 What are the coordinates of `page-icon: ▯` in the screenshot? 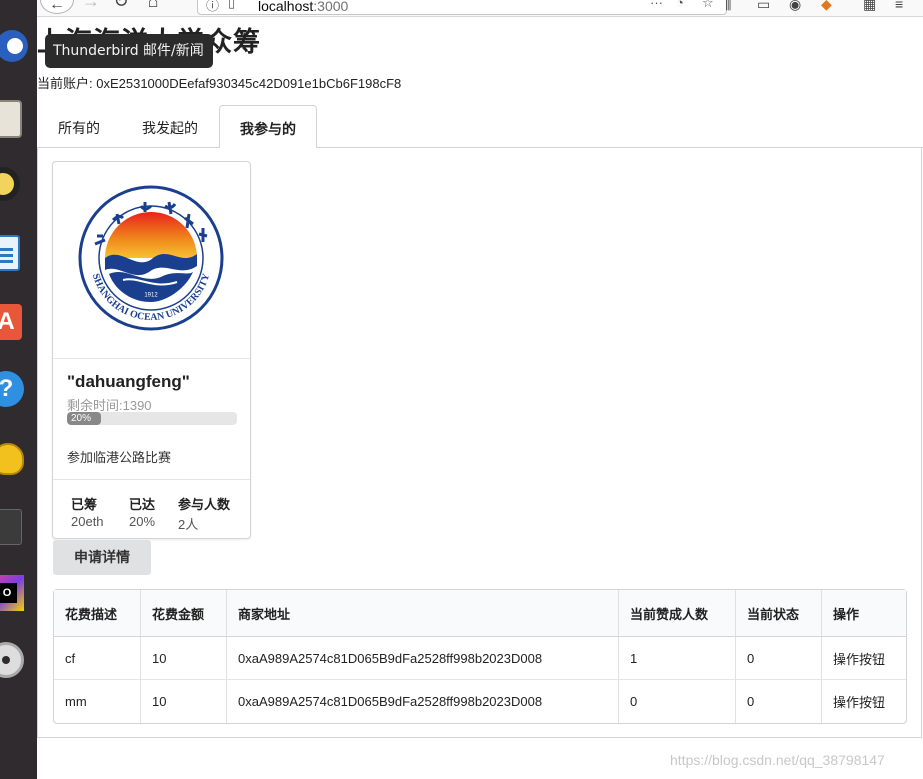 It's located at (232, 5).